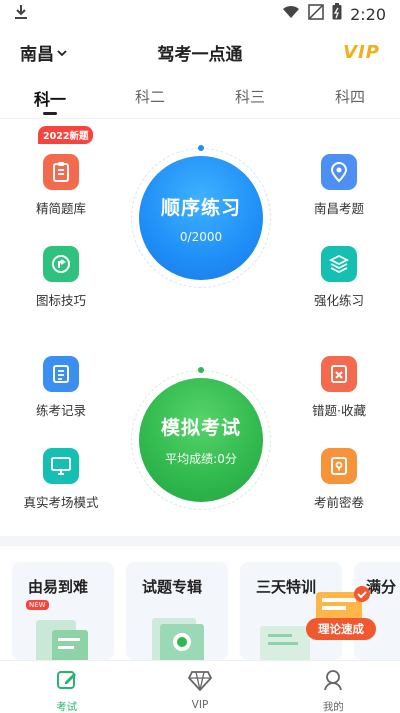 The width and height of the screenshot is (400, 713). I want to click on feature-simplified-bank: 精简题库, so click(61, 185).